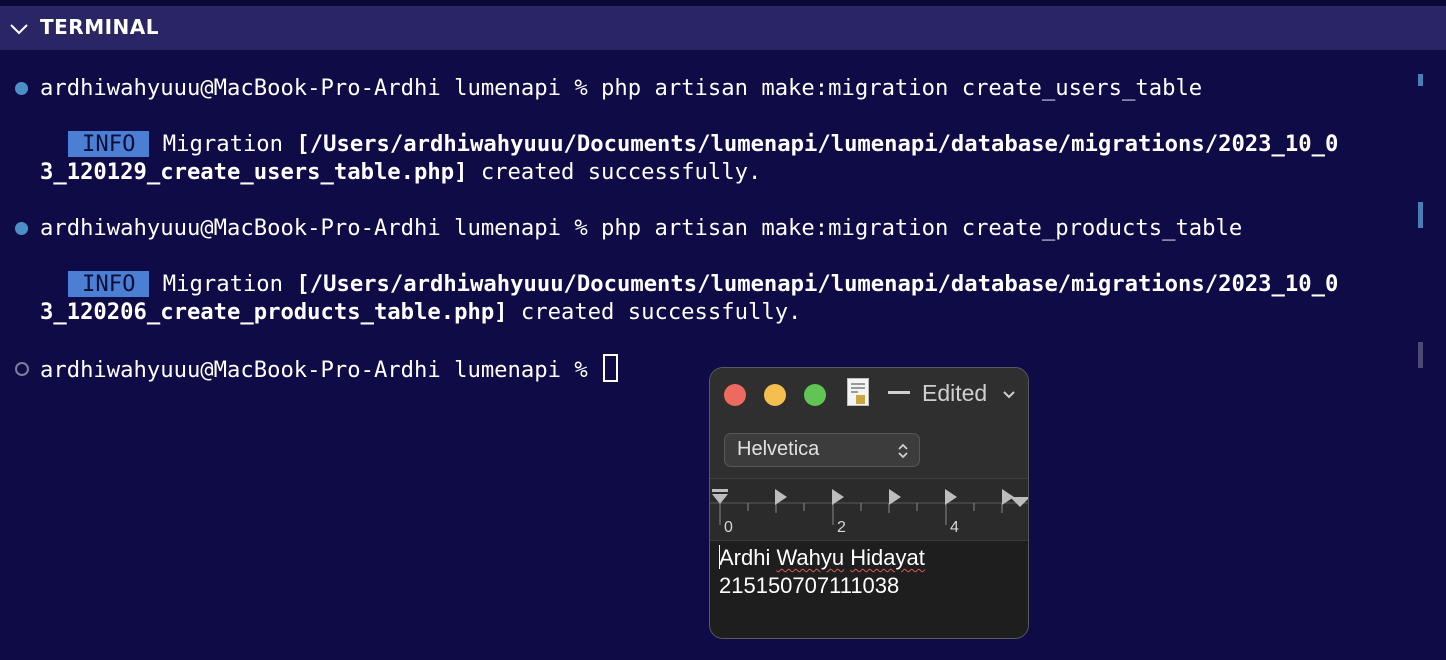  Describe the element at coordinates (778, 449) in the screenshot. I see `font-family-value: Helvetica` at that location.